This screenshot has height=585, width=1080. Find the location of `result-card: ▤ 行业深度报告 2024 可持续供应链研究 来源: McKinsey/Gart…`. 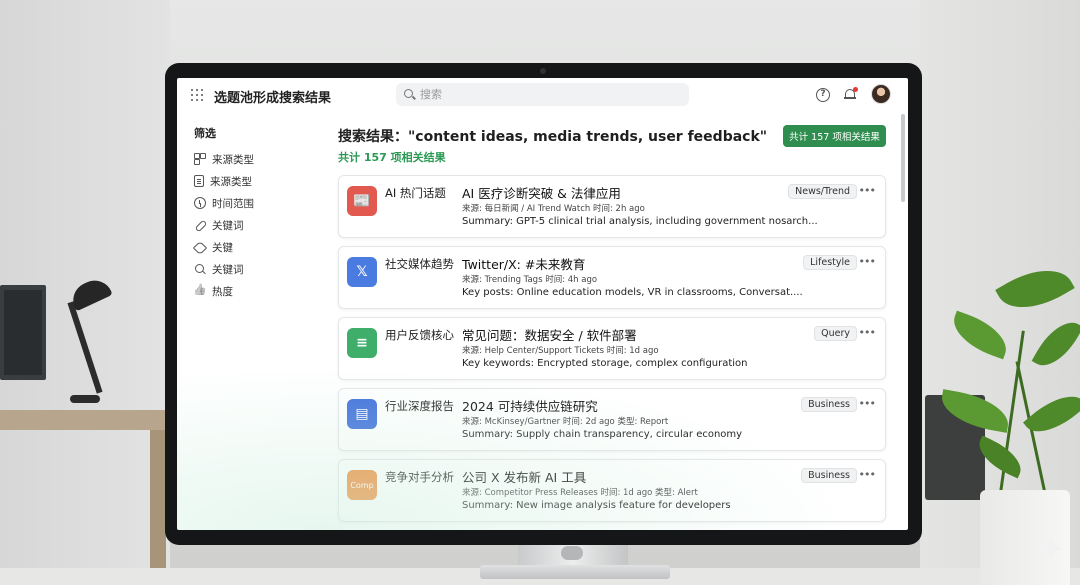

result-card: ▤ 行业深度报告 2024 可持续供应链研究 来源: McKinsey/Gart… is located at coordinates (612, 419).